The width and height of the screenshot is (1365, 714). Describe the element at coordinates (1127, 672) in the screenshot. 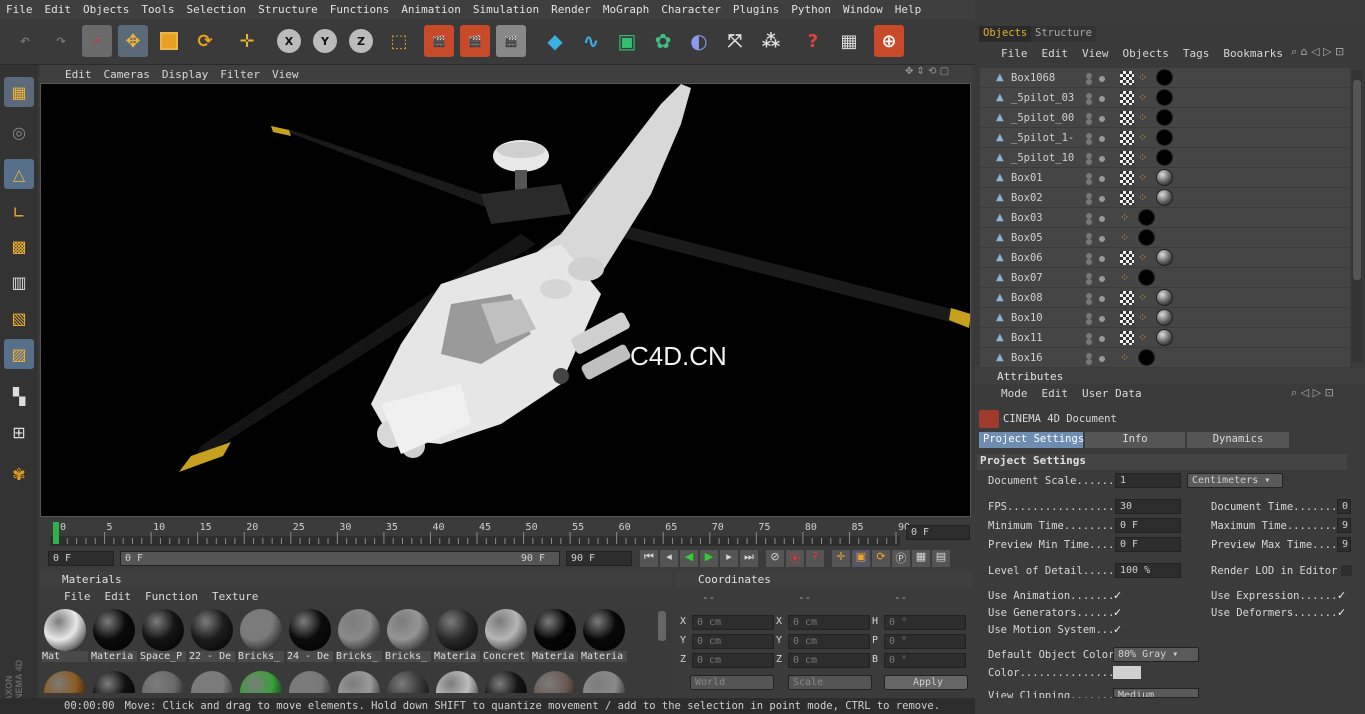

I see `color-swatch` at that location.